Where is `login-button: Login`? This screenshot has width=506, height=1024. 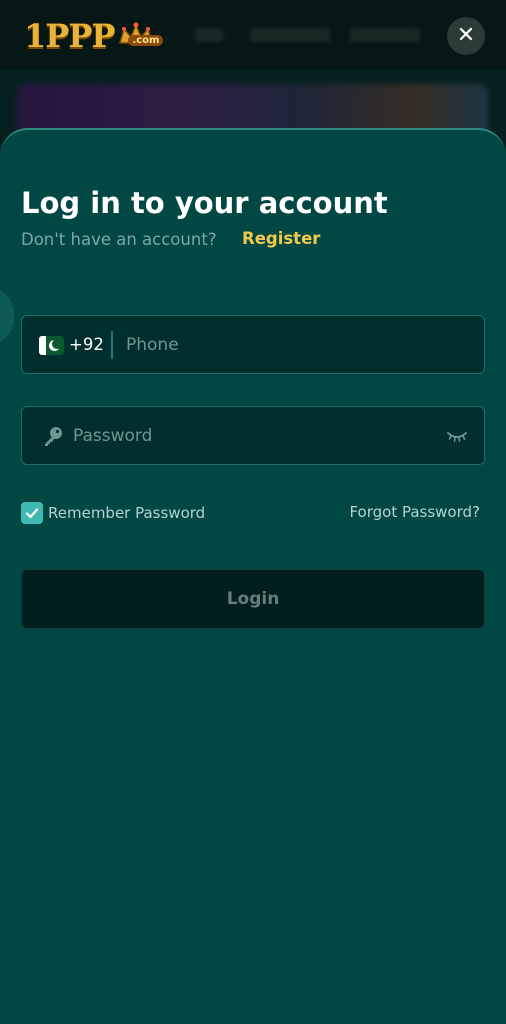 login-button: Login is located at coordinates (253, 599).